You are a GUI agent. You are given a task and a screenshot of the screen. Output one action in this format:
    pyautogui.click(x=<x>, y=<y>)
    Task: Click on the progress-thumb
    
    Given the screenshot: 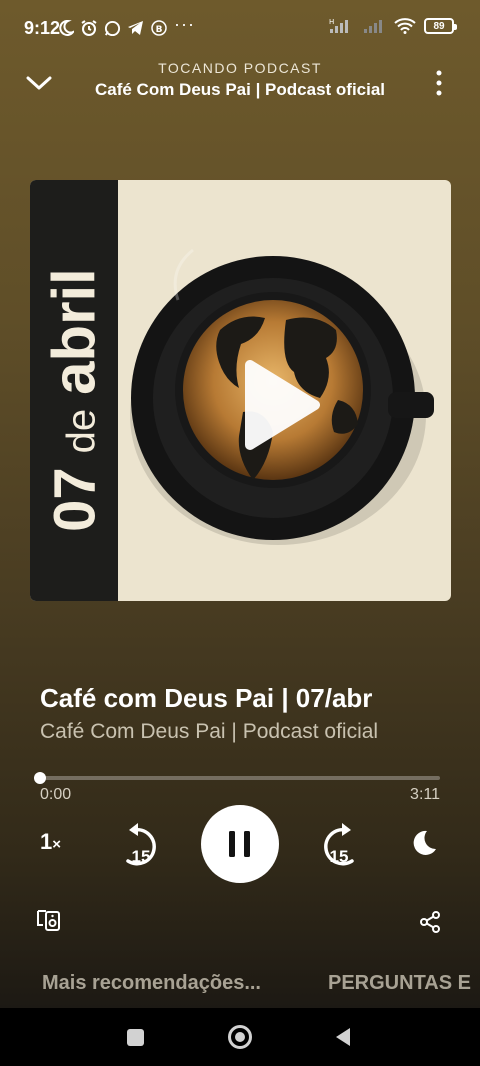 What is the action you would take?
    pyautogui.click(x=40, y=778)
    